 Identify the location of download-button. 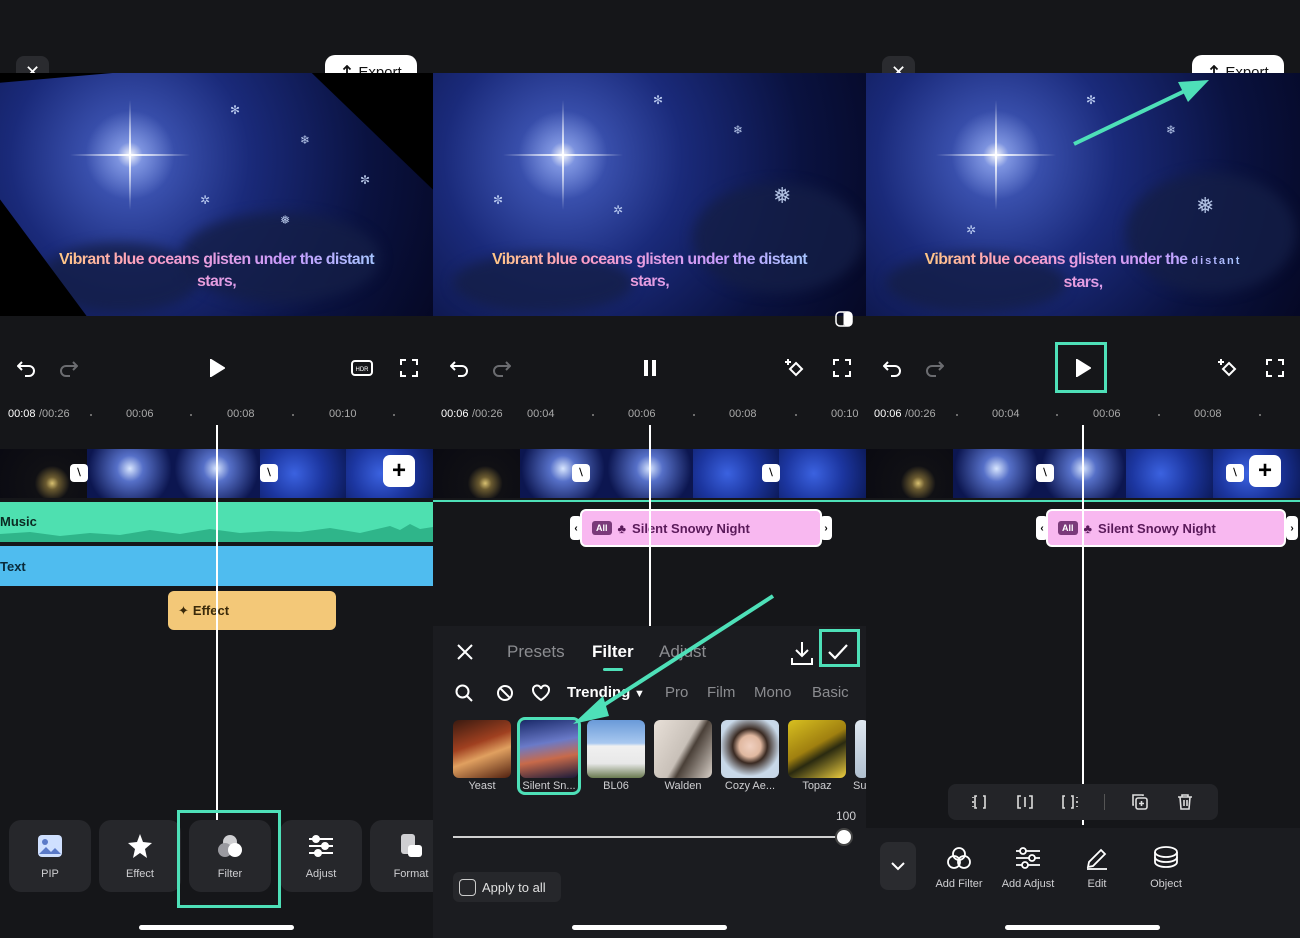
(802, 653).